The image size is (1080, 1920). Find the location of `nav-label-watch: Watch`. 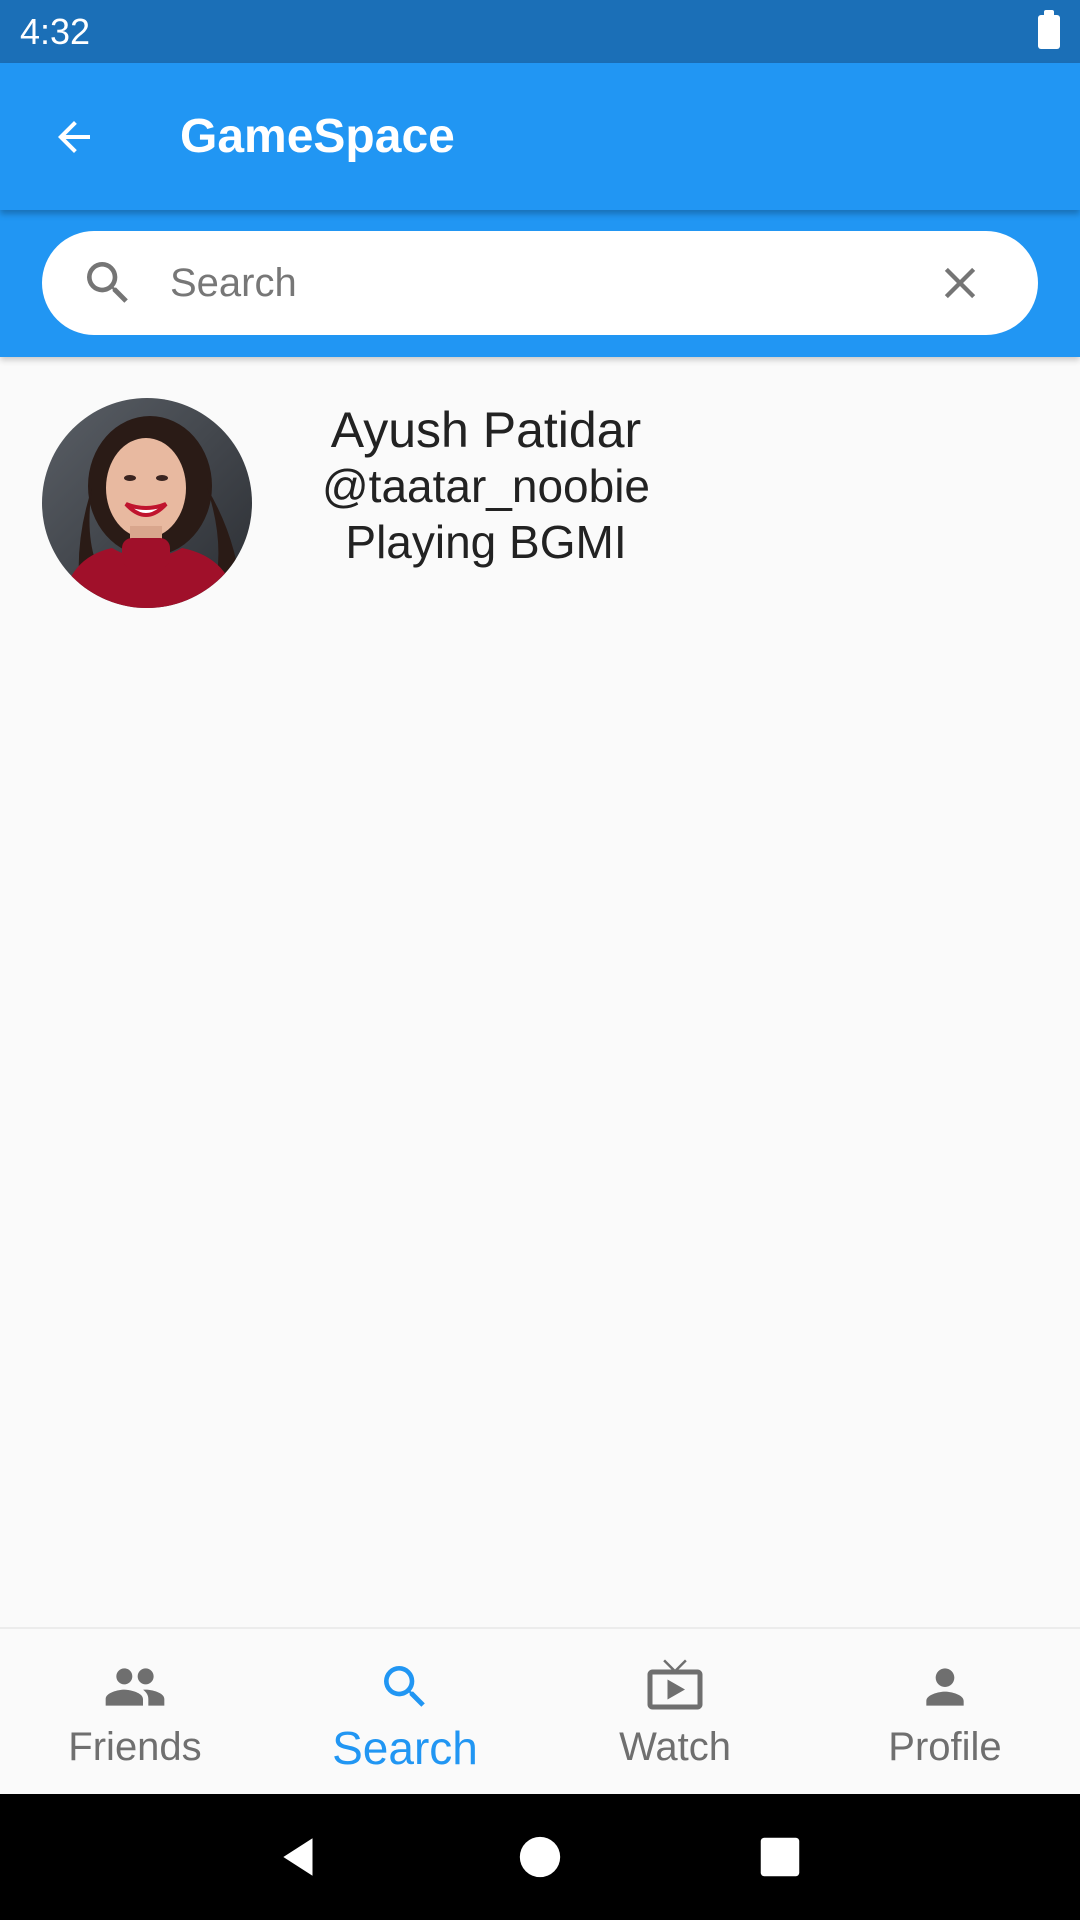

nav-label-watch: Watch is located at coordinates (675, 1747).